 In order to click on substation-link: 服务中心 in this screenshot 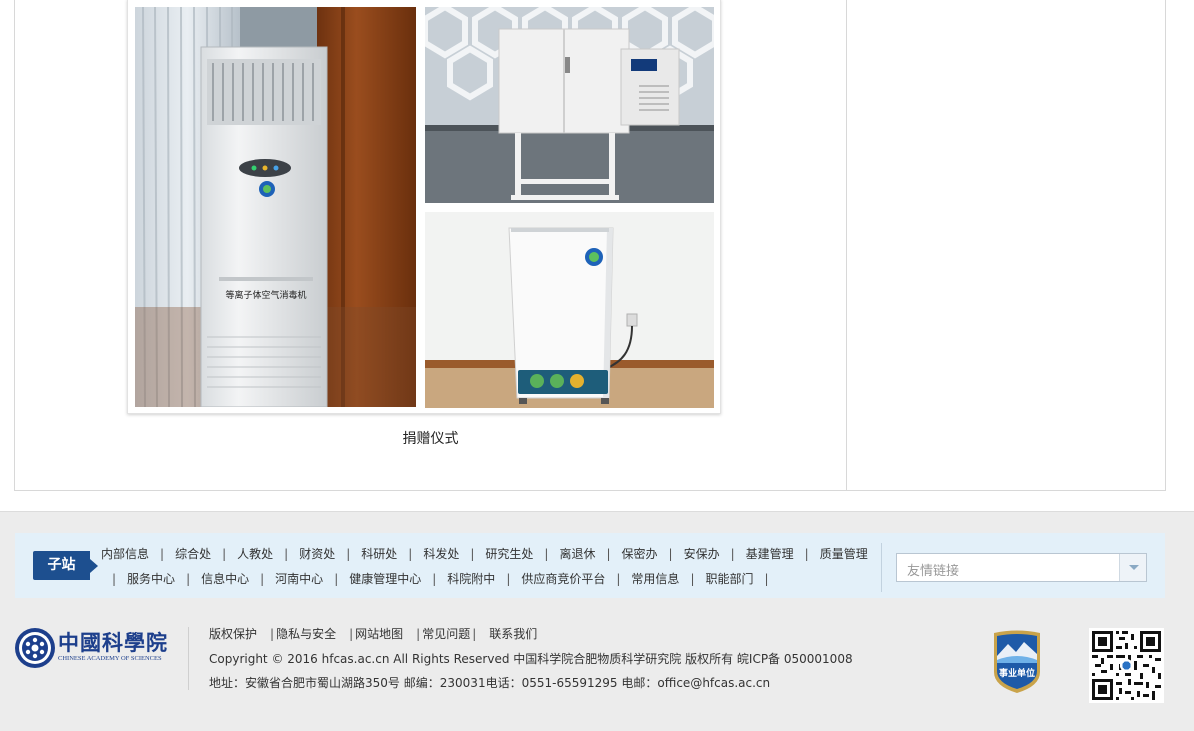, I will do `click(151, 579)`.